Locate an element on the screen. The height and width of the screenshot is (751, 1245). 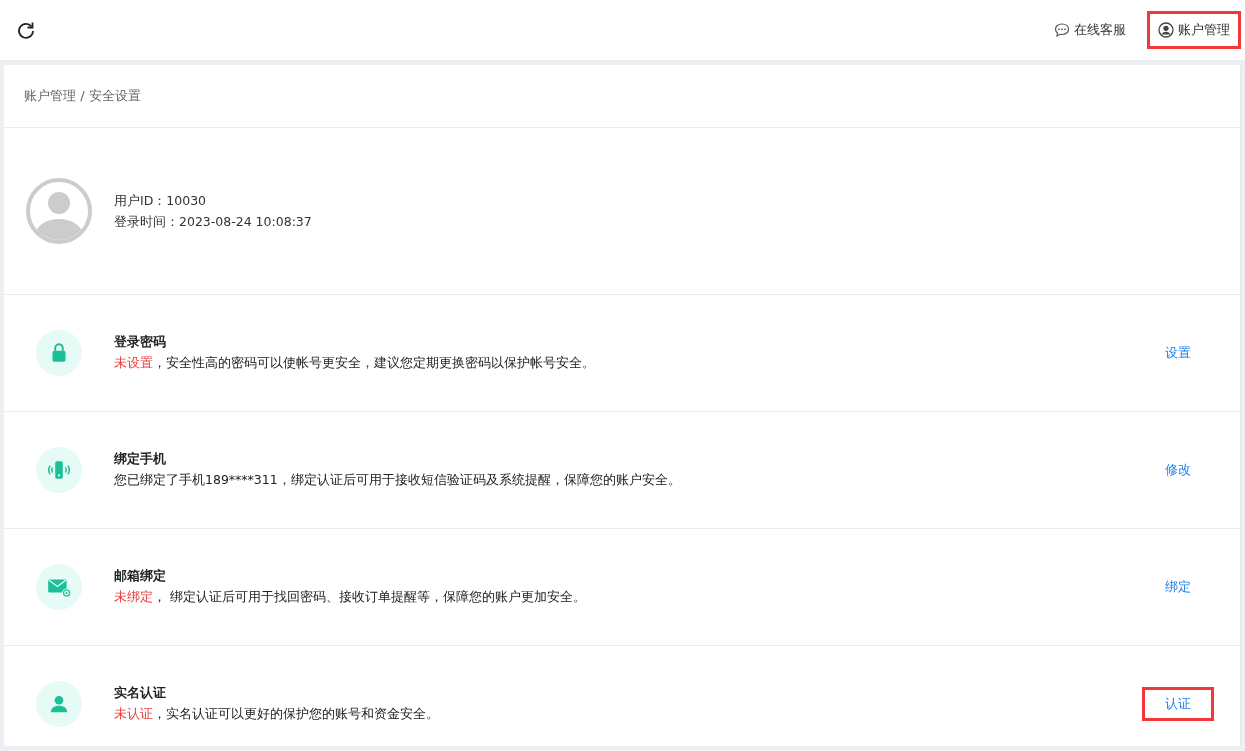
profile-info: 用户ID：10030 is located at coordinates (161, 200).